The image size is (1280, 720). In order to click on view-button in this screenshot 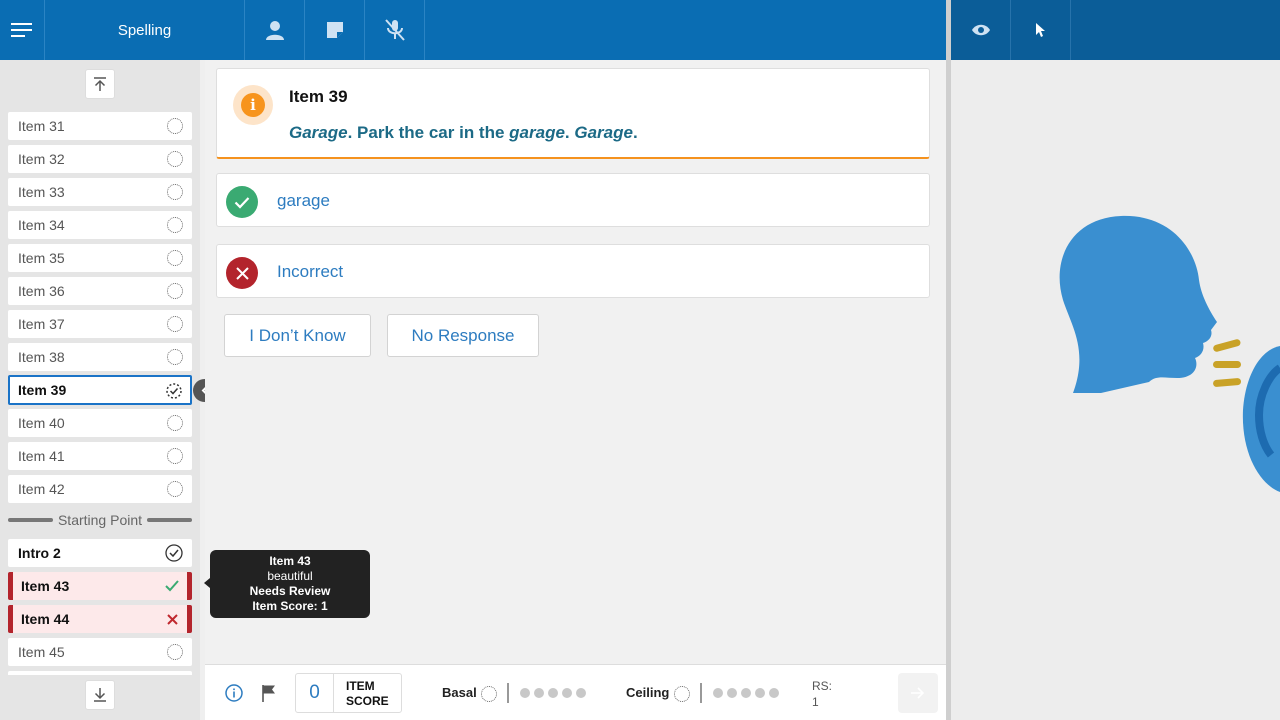, I will do `click(981, 30)`.